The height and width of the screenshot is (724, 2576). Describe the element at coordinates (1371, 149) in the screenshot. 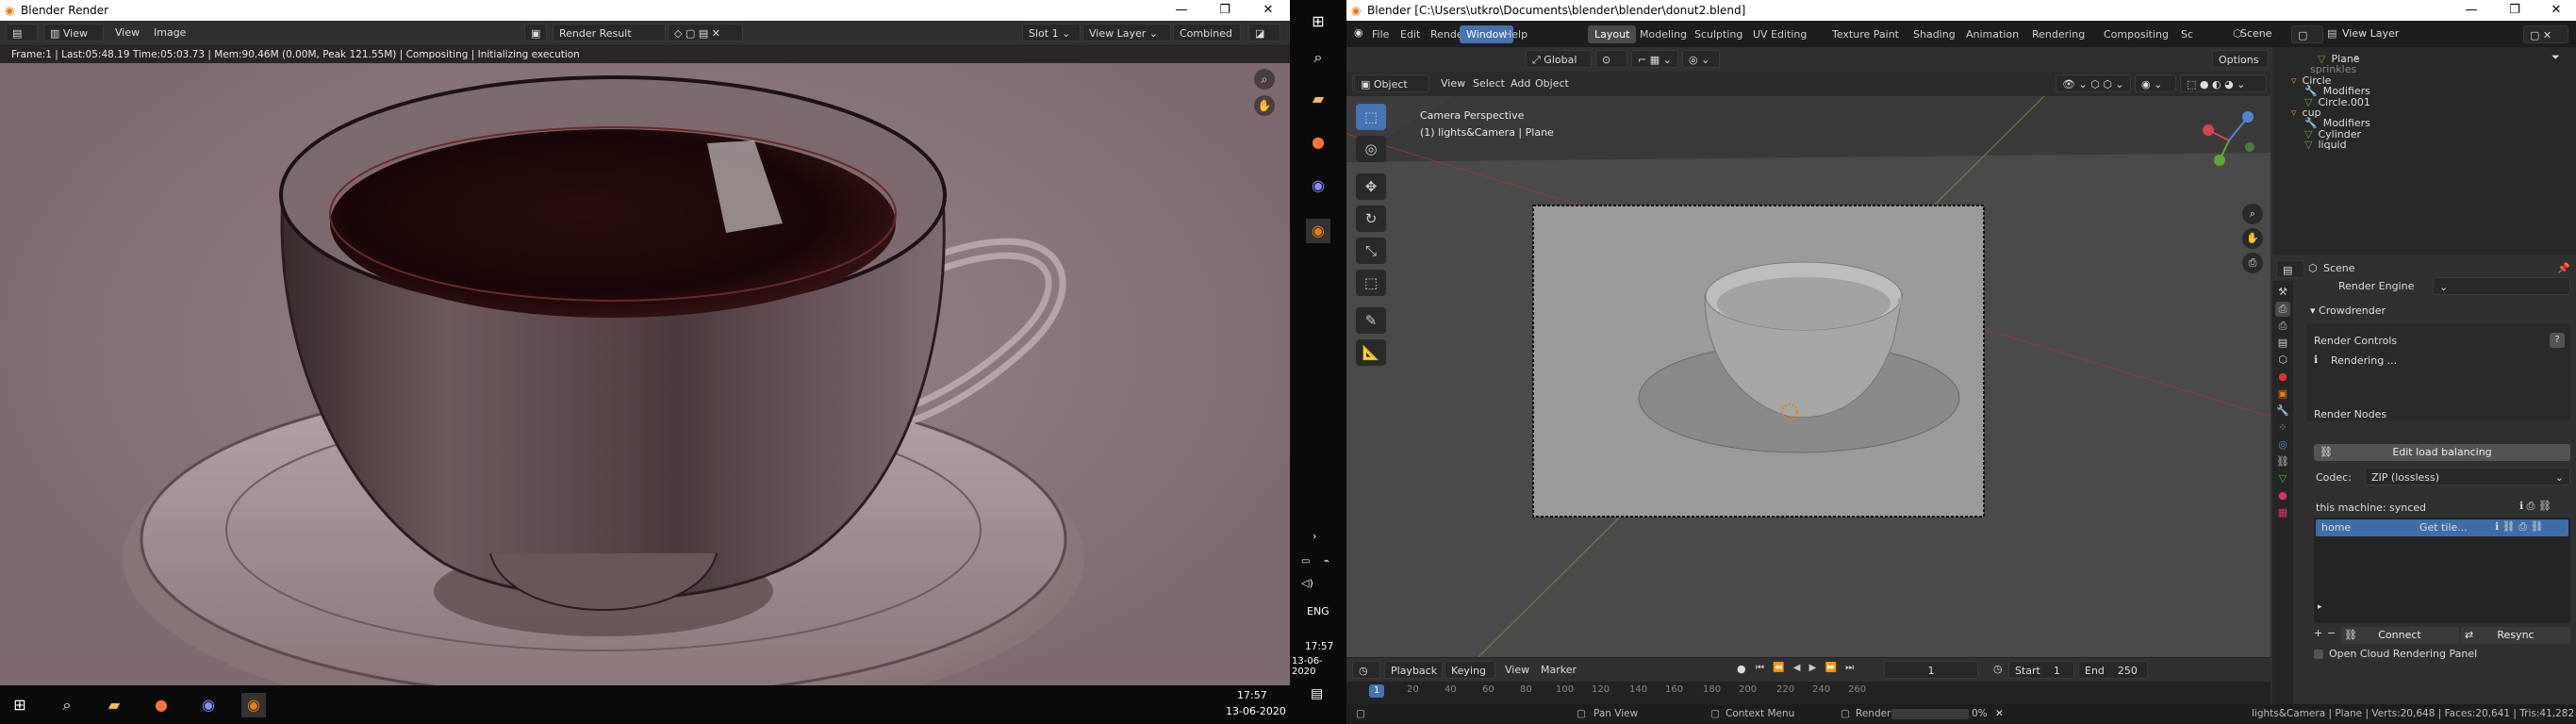

I see `cursor-tool: ◎` at that location.